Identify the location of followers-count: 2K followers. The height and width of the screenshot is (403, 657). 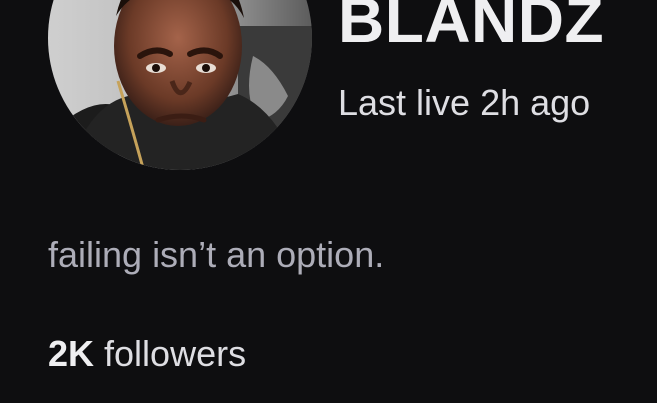
(147, 353).